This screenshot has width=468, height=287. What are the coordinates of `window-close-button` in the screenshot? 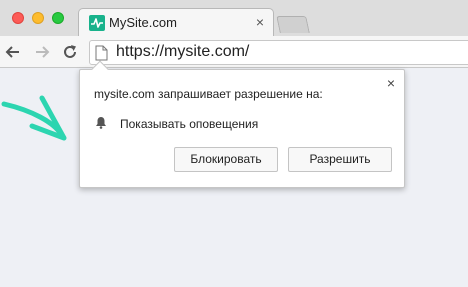 It's located at (18, 18).